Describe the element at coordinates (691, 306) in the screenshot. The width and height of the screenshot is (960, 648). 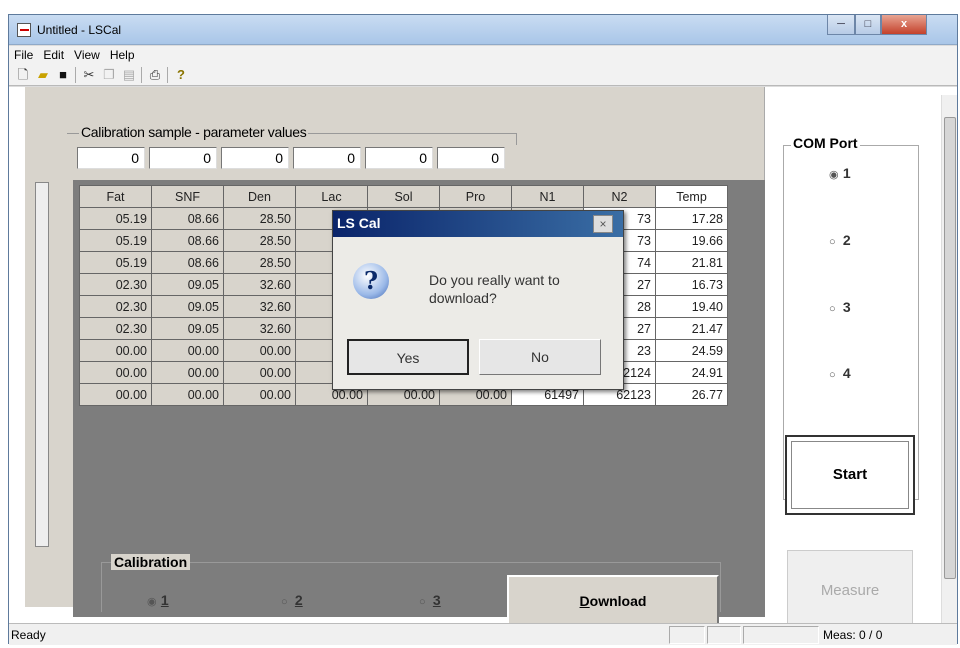
I see `table-cell: 19.40` at that location.